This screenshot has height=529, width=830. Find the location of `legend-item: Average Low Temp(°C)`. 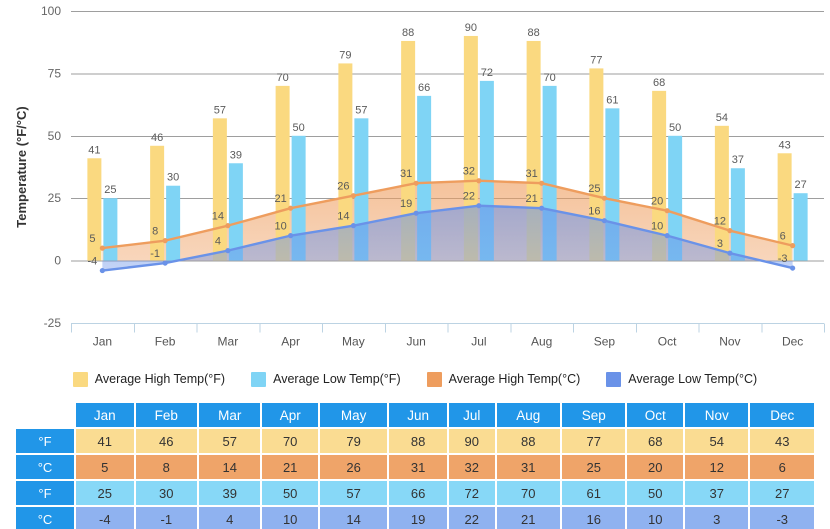

legend-item: Average Low Temp(°C) is located at coordinates (681, 379).